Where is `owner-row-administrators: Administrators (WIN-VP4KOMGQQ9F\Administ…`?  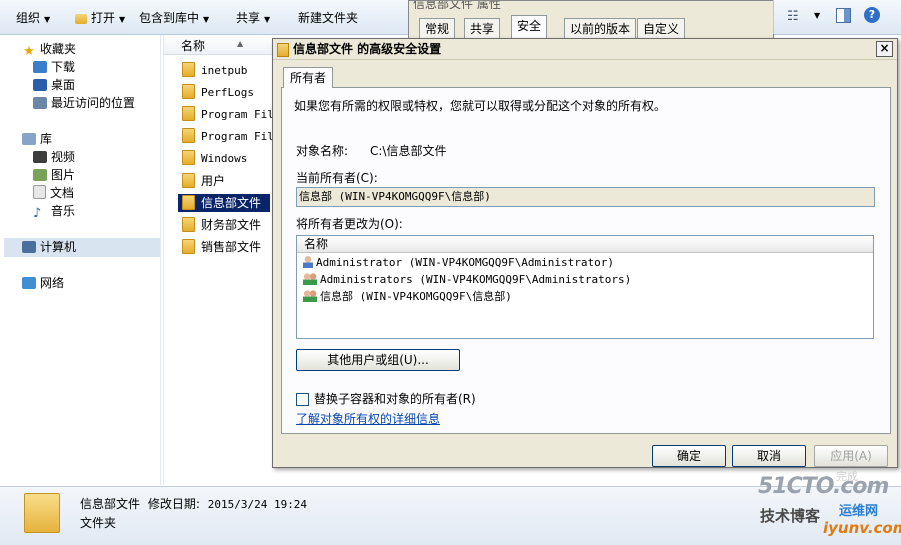
owner-row-administrators: Administrators (WIN-VP4KOMGQQ9F\Administ… is located at coordinates (467, 279).